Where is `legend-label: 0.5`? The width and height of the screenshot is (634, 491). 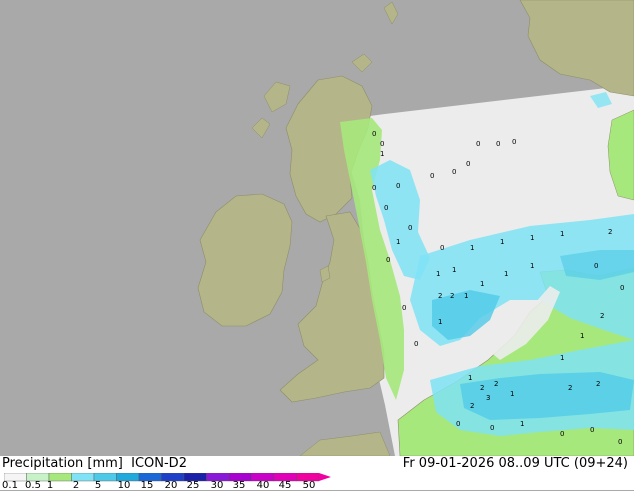
legend-label: 0.5 is located at coordinates (33, 485).